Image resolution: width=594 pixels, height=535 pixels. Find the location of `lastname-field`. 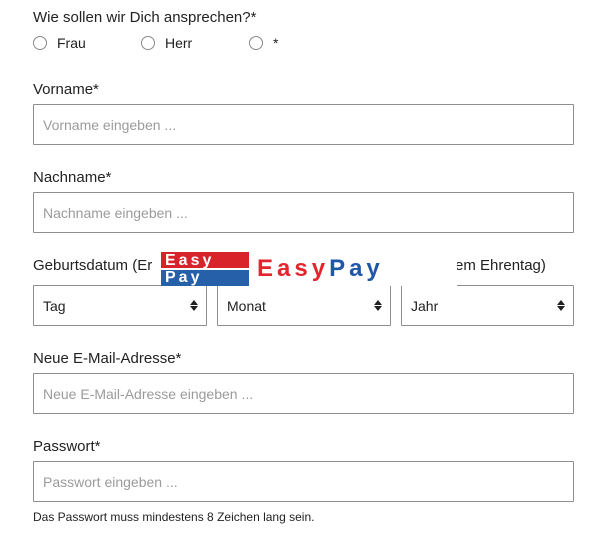

lastname-field is located at coordinates (303, 212).